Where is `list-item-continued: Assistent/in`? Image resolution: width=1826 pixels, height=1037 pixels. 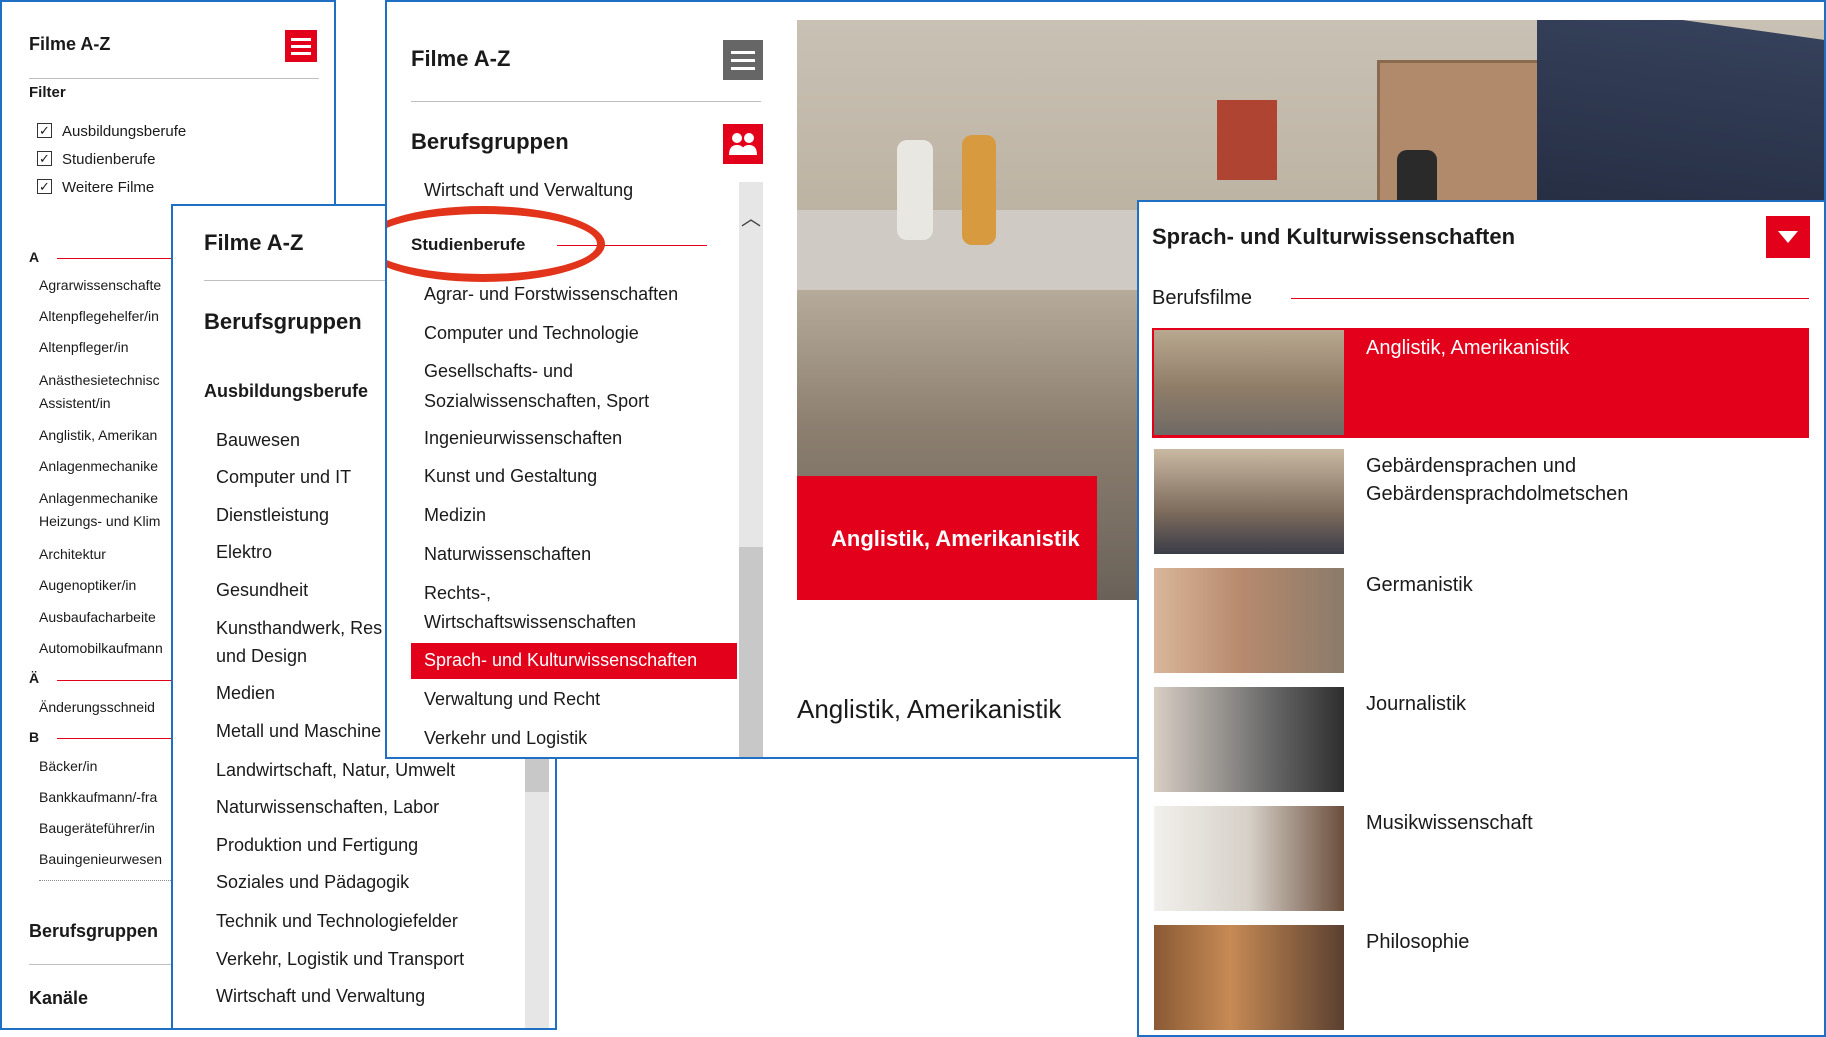
list-item-continued: Assistent/in is located at coordinates (75, 403).